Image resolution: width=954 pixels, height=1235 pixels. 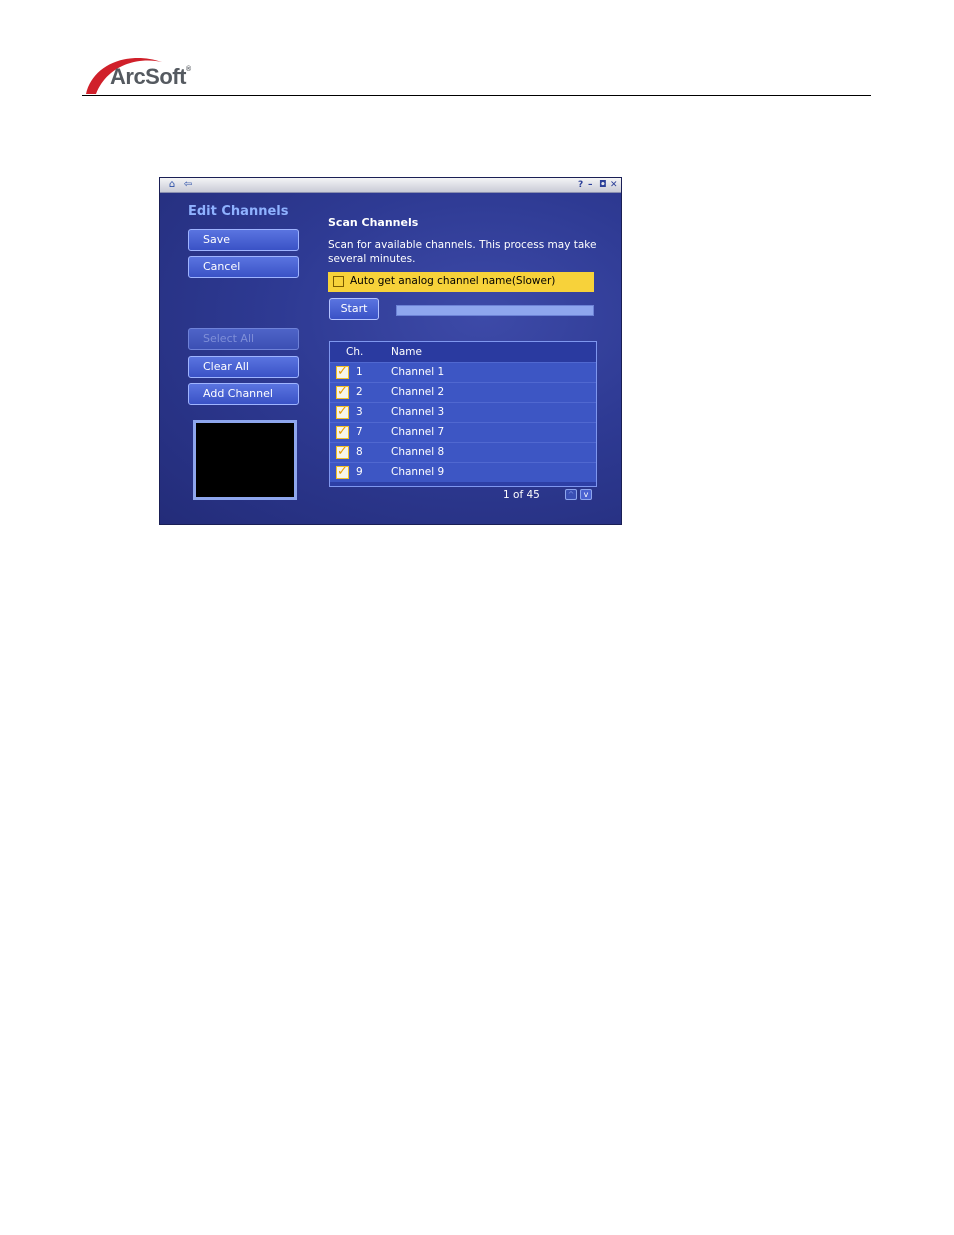 What do you see at coordinates (243, 339) in the screenshot?
I see `select-all-button: Select All` at bounding box center [243, 339].